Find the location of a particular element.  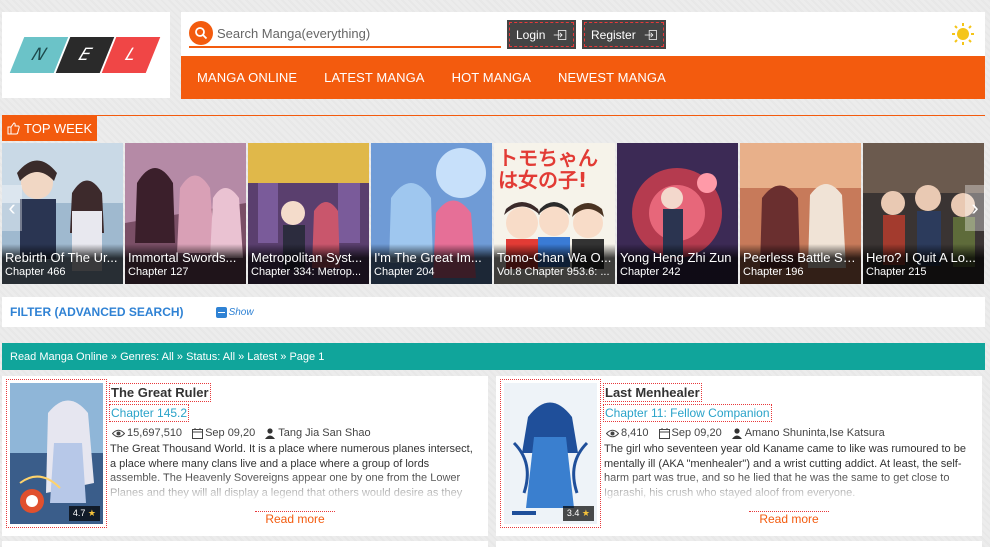

chevron-left-icon: ‹ is located at coordinates (12, 207).